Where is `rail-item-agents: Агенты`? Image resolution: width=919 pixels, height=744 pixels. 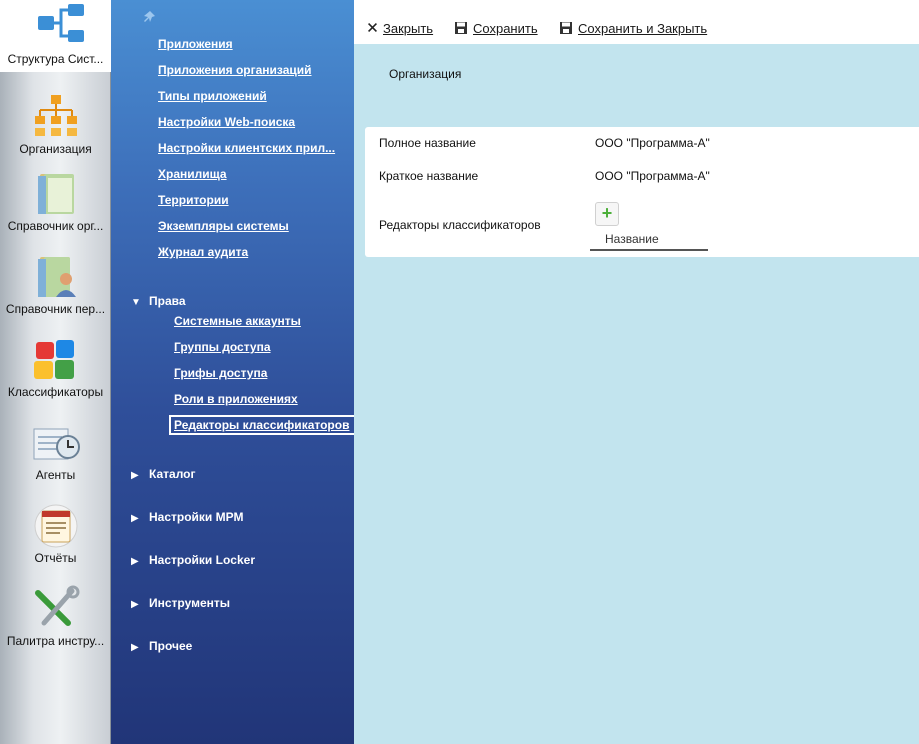
rail-item-agents: Агенты is located at coordinates (55, 454).